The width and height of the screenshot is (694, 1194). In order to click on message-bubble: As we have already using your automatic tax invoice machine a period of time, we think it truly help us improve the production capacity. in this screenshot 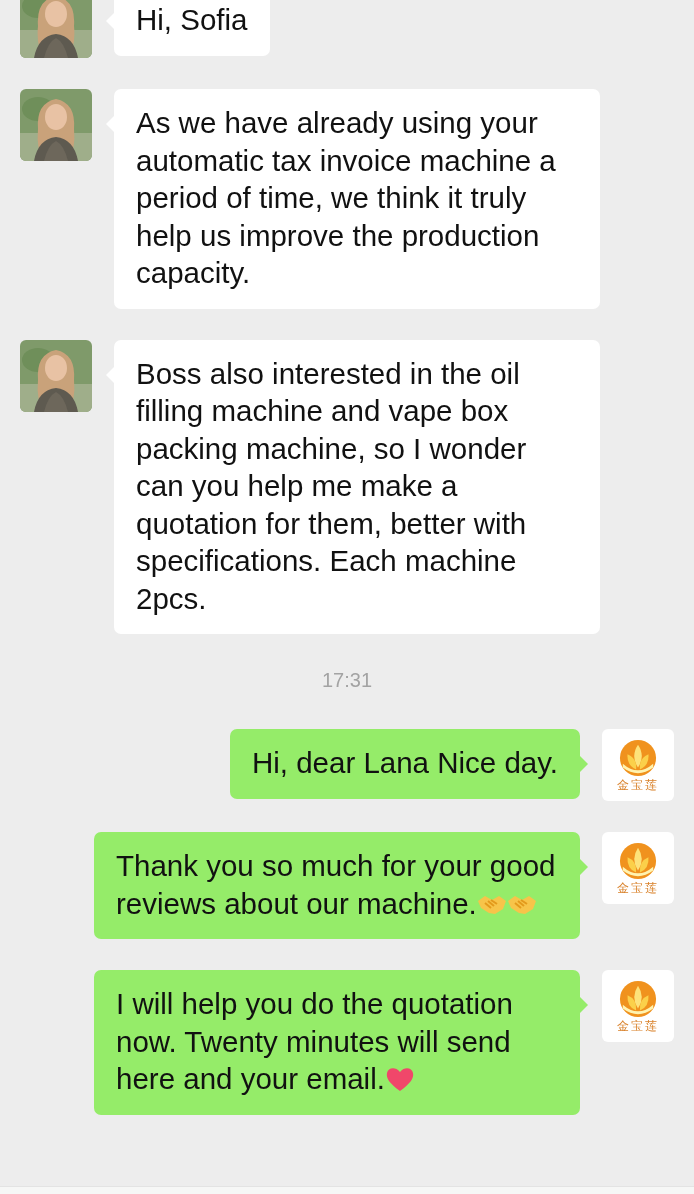, I will do `click(357, 199)`.